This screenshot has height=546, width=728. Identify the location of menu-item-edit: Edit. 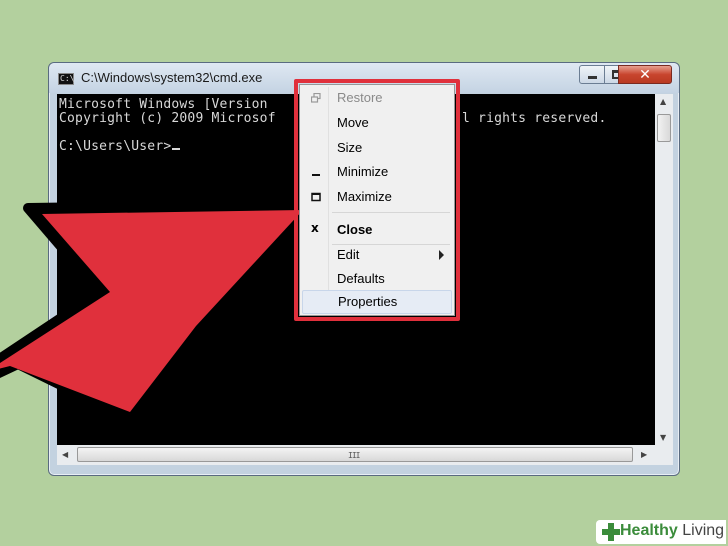
(377, 255).